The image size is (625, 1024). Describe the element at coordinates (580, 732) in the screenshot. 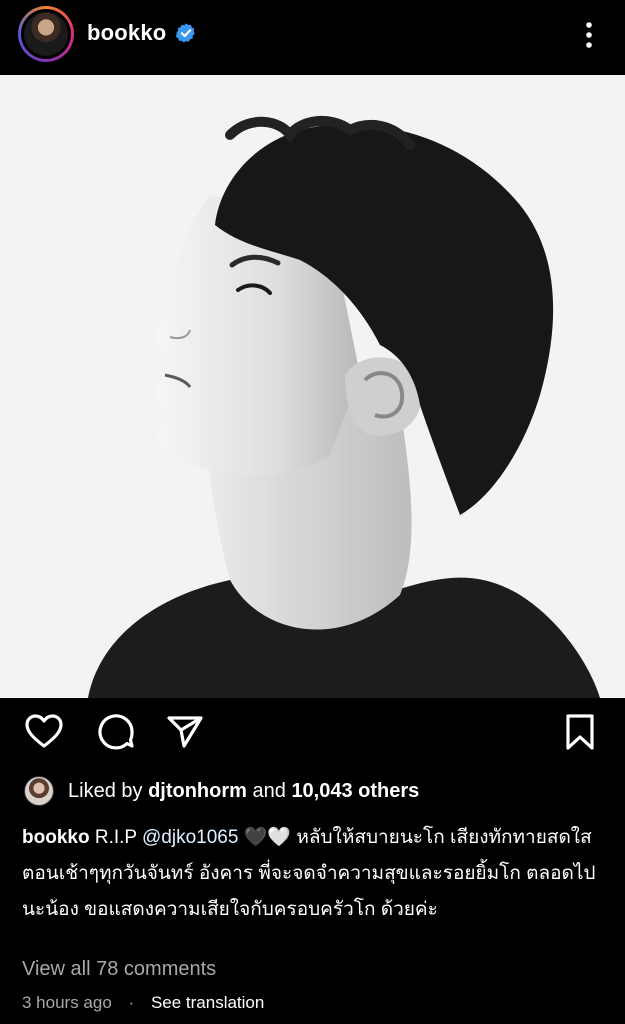

I see `bookmark-icon` at that location.